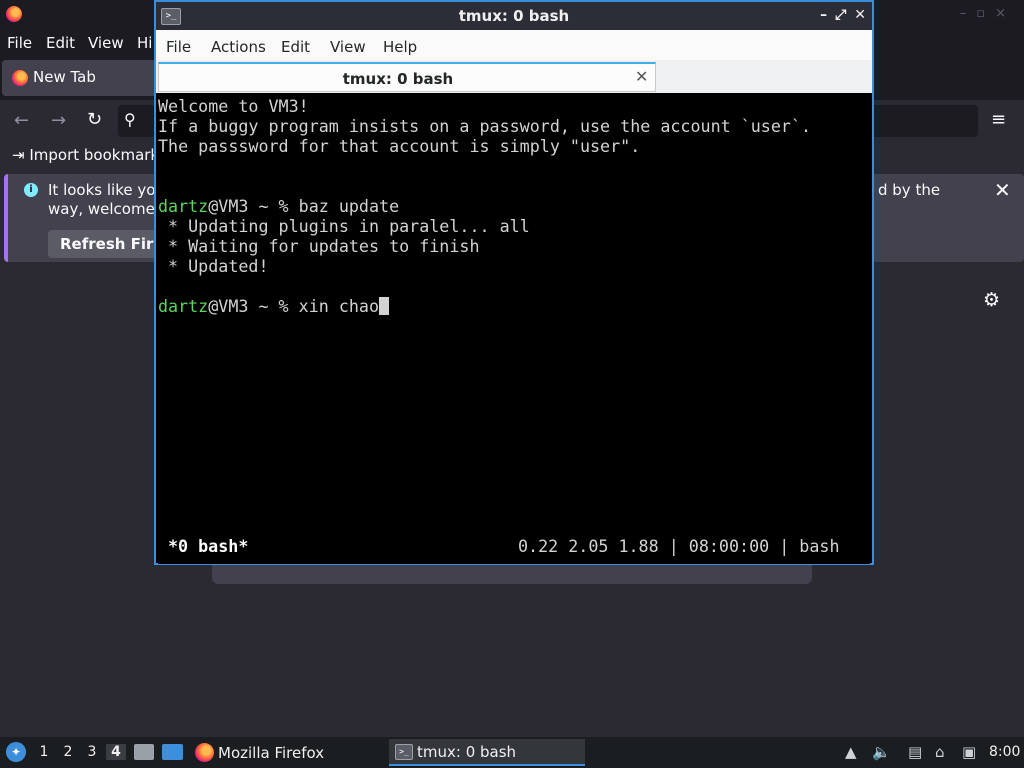  What do you see at coordinates (94, 119) in the screenshot?
I see `reload-icon: ↻` at bounding box center [94, 119].